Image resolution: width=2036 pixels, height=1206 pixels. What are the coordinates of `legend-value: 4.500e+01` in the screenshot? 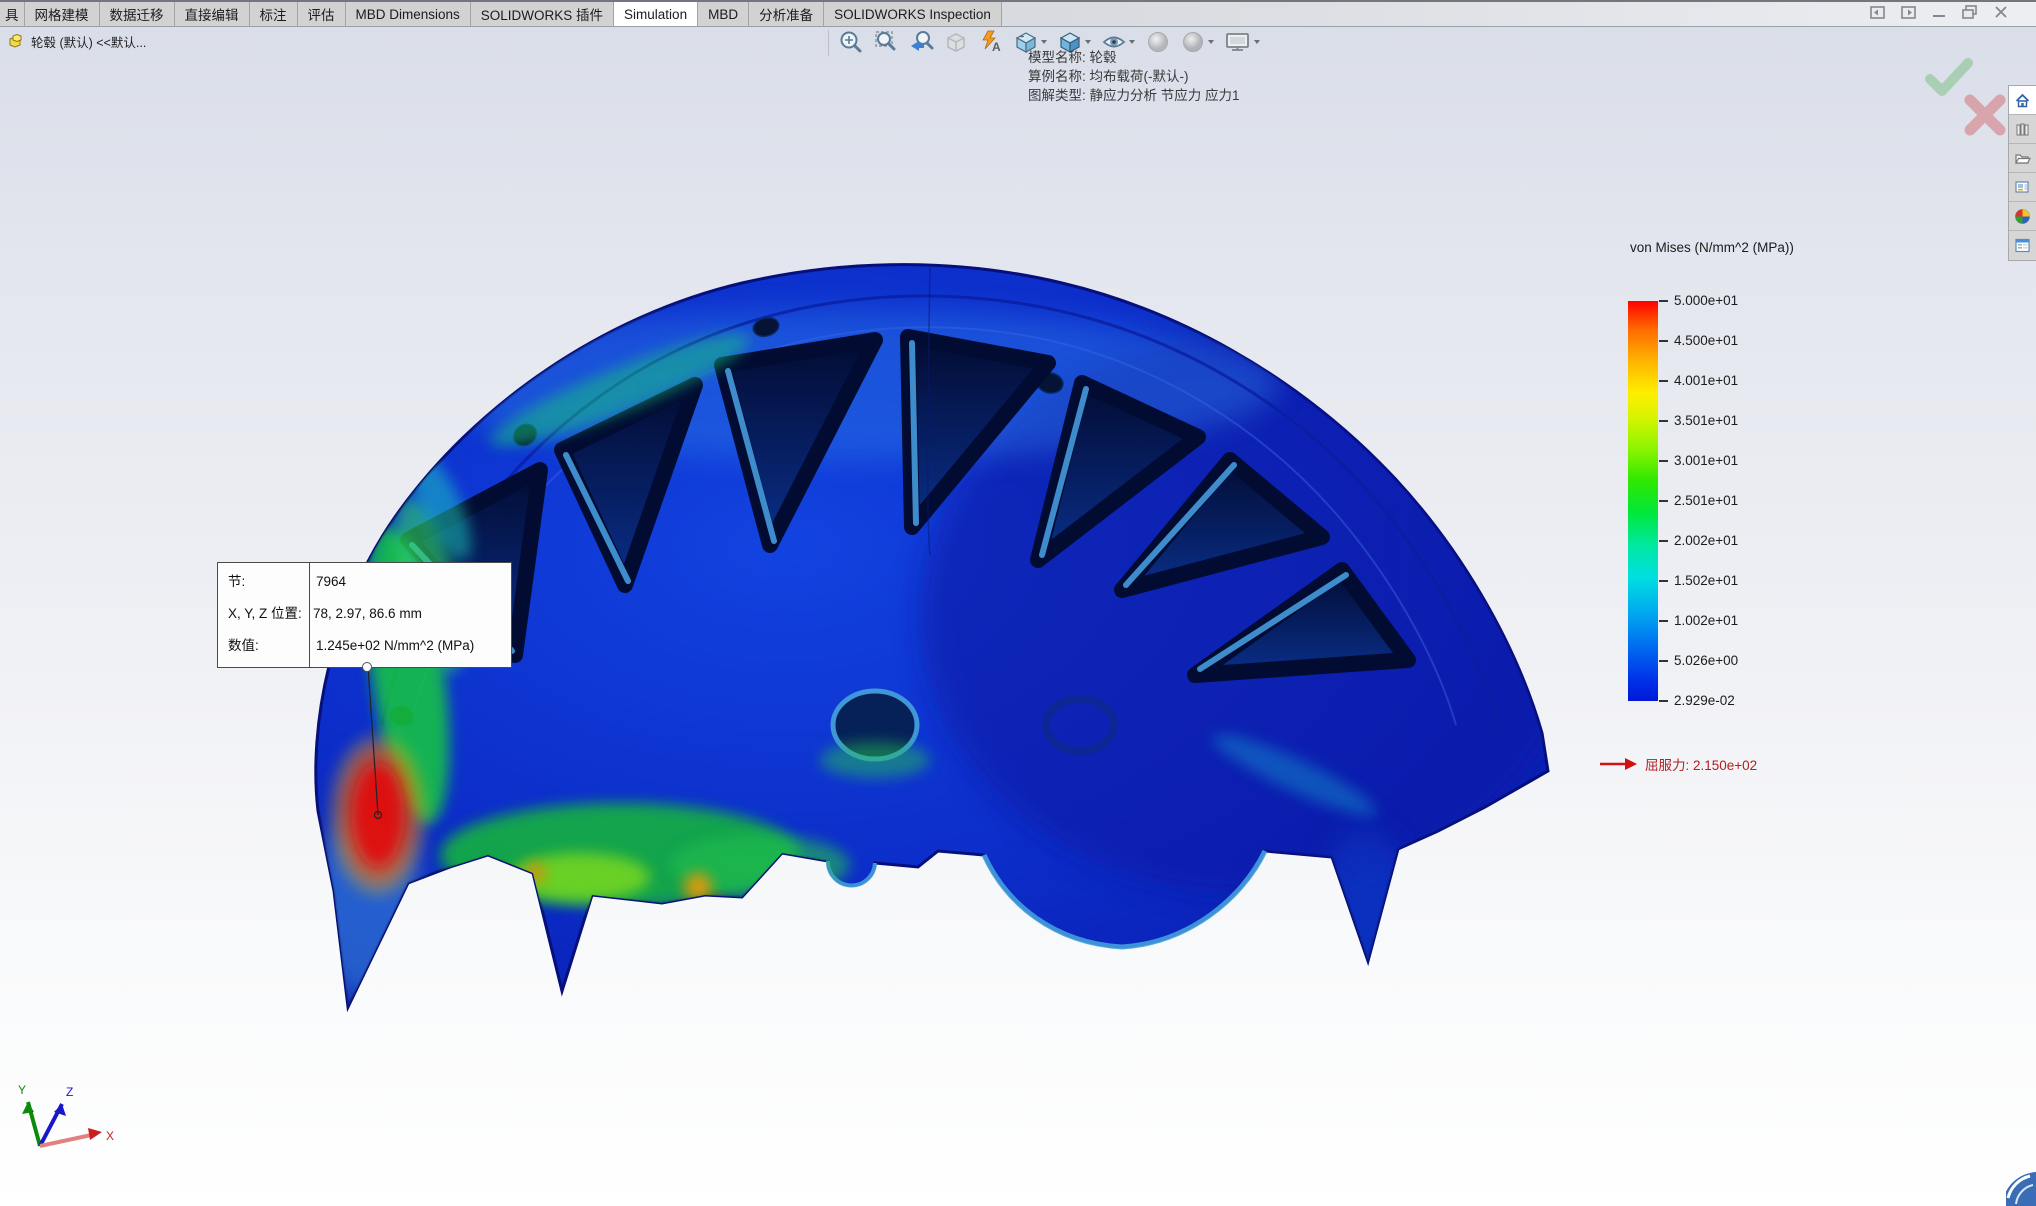 It's located at (1706, 340).